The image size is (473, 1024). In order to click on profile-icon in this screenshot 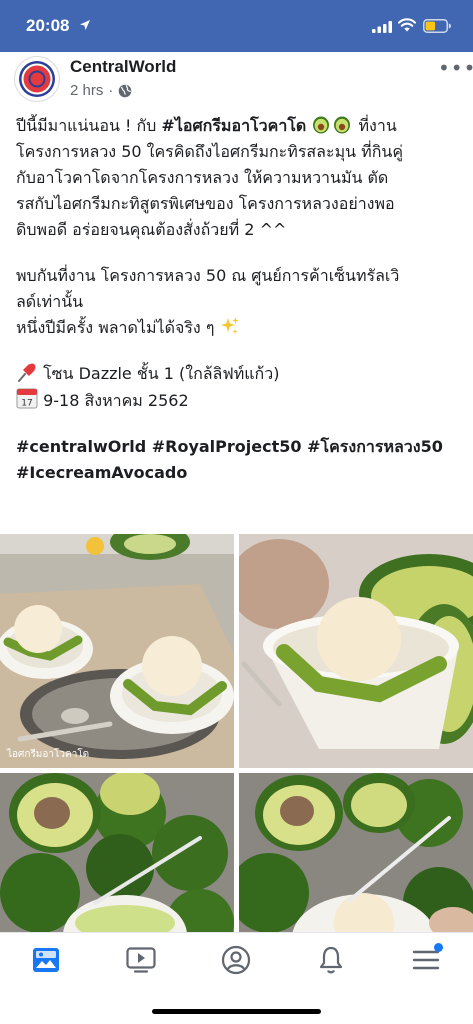, I will do `click(236, 960)`.